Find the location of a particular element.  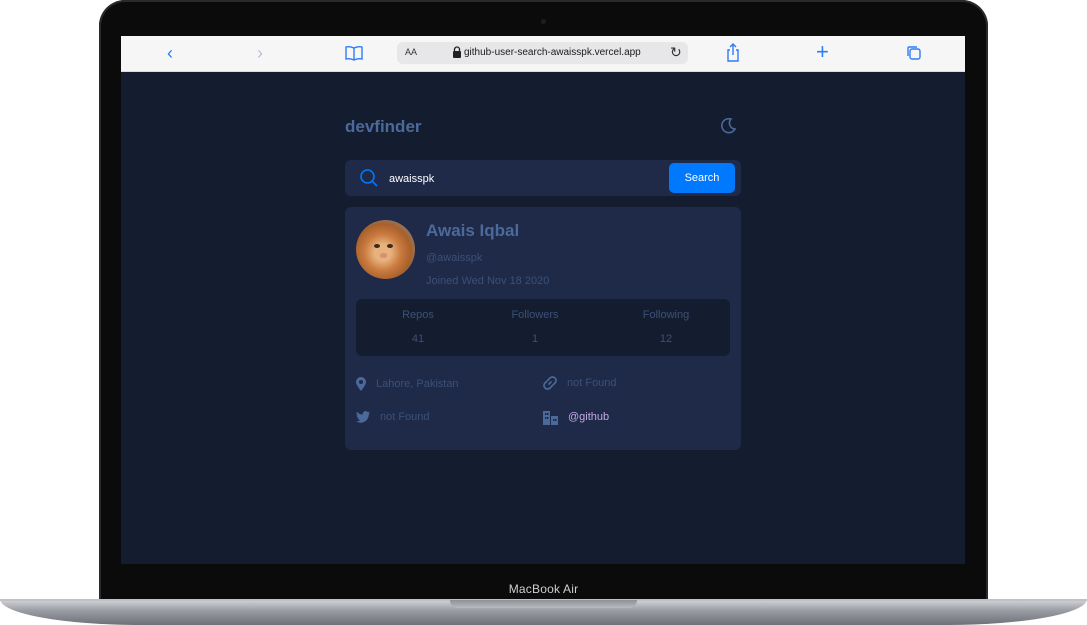

stat-value: 41 is located at coordinates (418, 339).